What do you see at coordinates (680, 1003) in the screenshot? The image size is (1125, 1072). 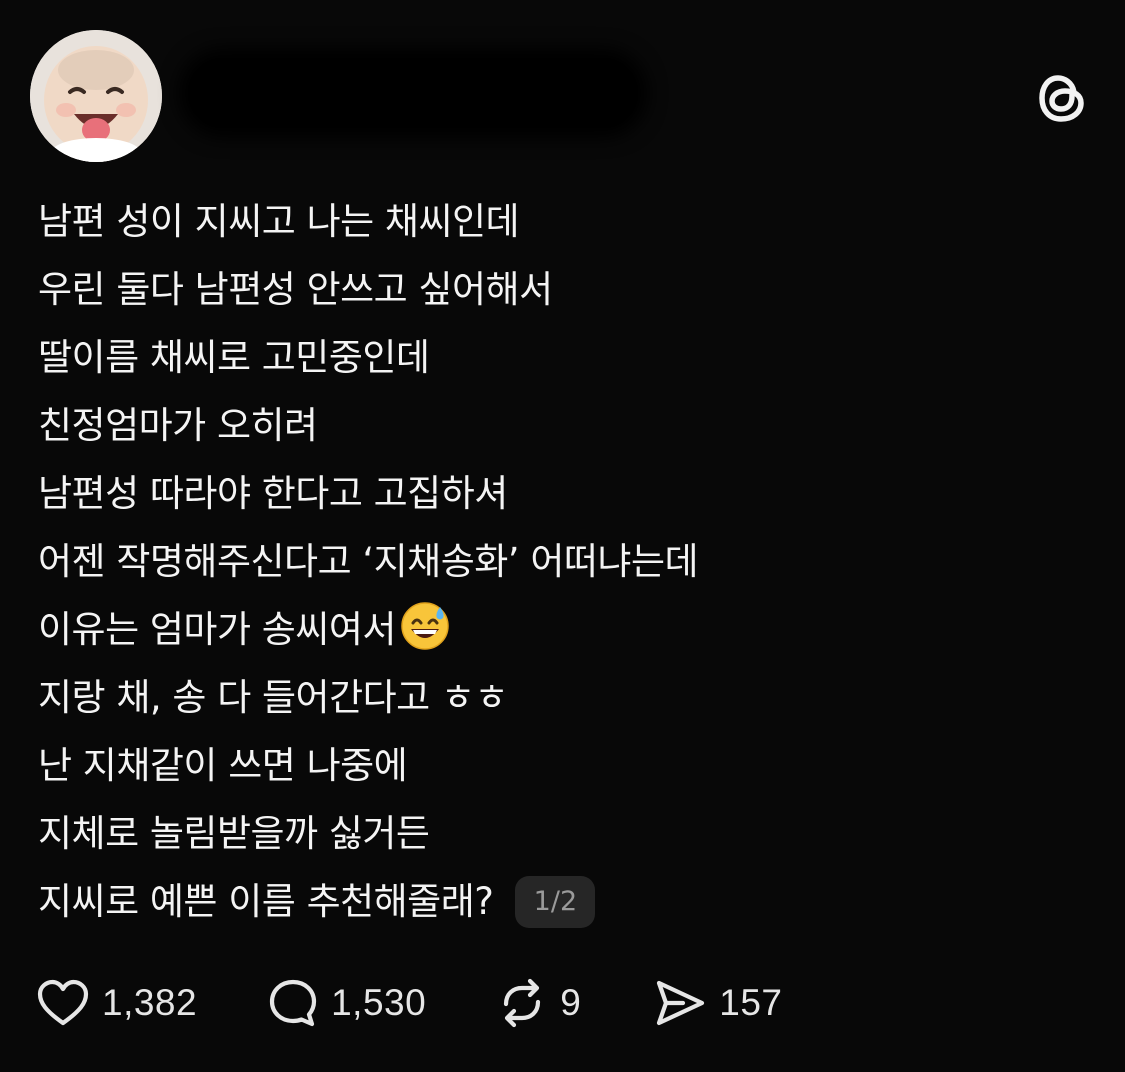 I see `send-icon` at bounding box center [680, 1003].